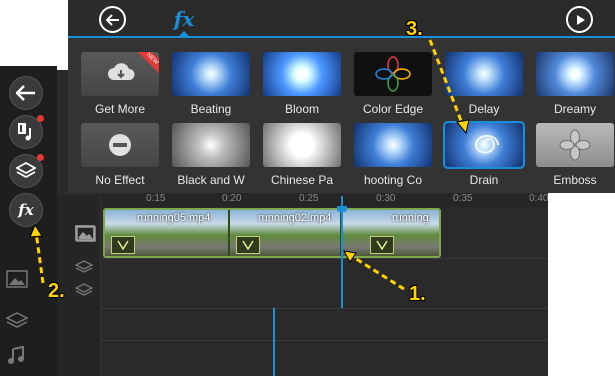  I want to click on annotation-step-2: 2., so click(56, 291).